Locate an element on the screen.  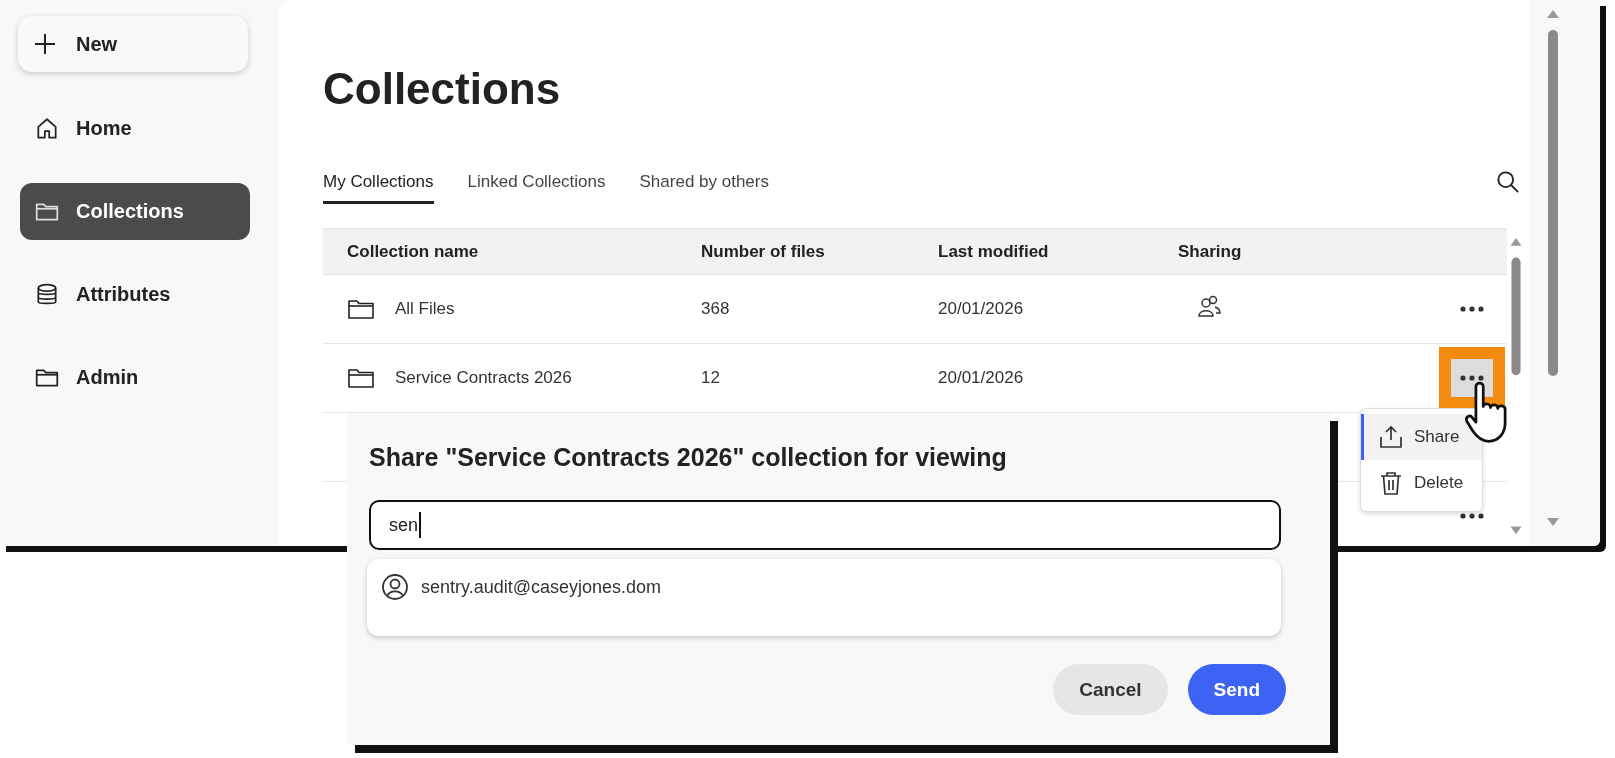
more-button is located at coordinates (1472, 378).